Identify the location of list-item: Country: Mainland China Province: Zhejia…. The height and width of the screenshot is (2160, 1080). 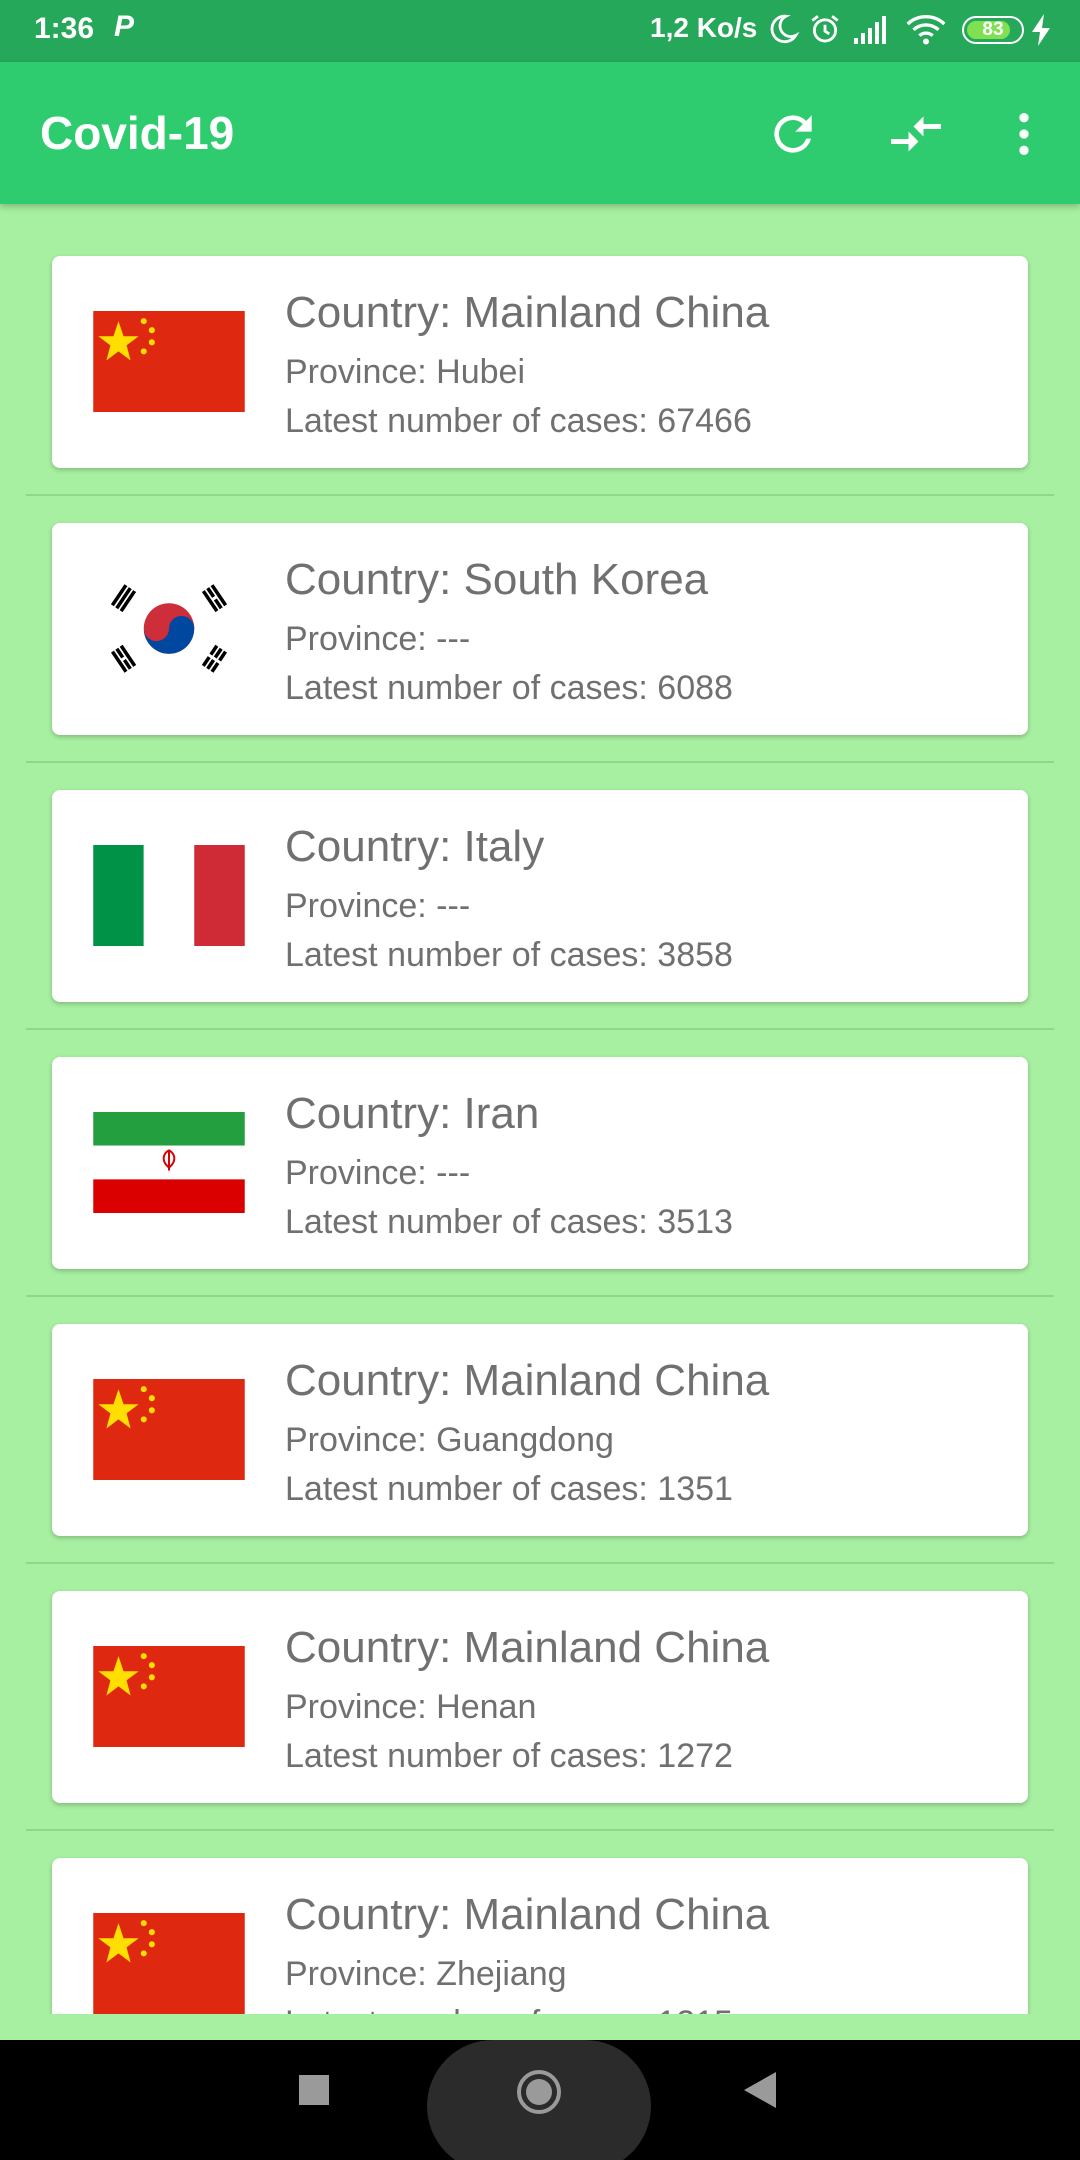
(540, 1910).